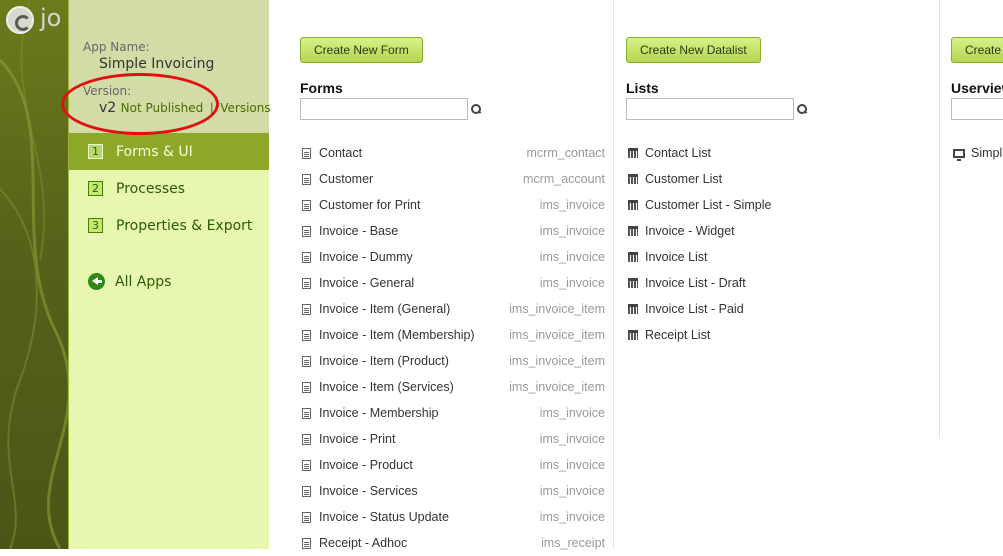 Image resolution: width=1003 pixels, height=556 pixels. Describe the element at coordinates (34, 274) in the screenshot. I see `decorative-swirl` at that location.